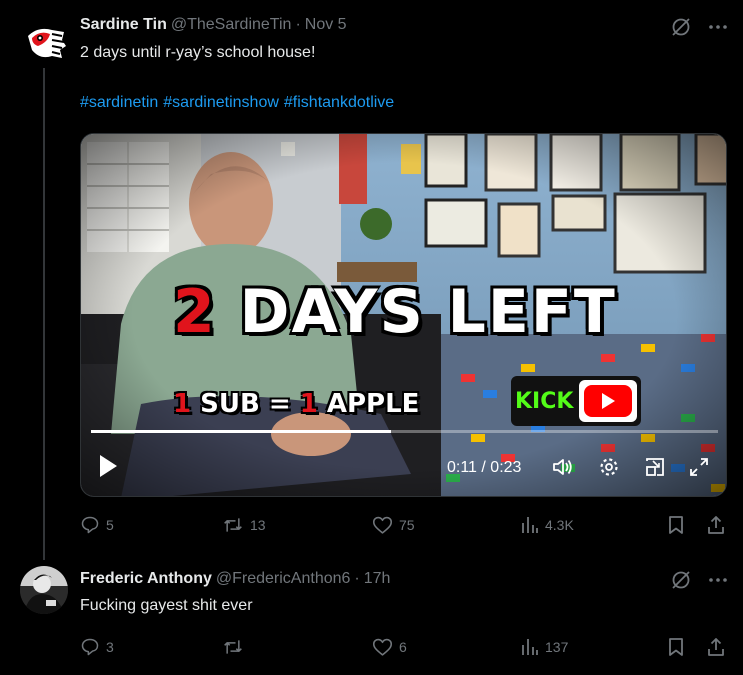 This screenshot has width=743, height=675. Describe the element at coordinates (403, 647) in the screenshot. I see `like-count: 6` at that location.